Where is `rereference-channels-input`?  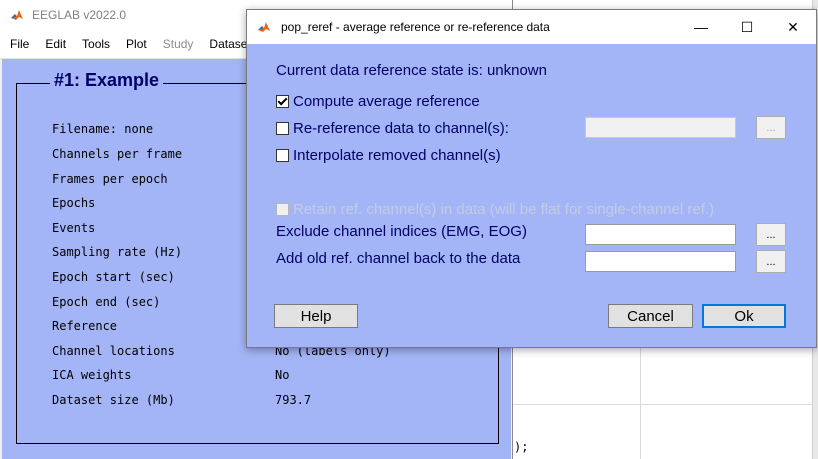 rereference-channels-input is located at coordinates (660, 127).